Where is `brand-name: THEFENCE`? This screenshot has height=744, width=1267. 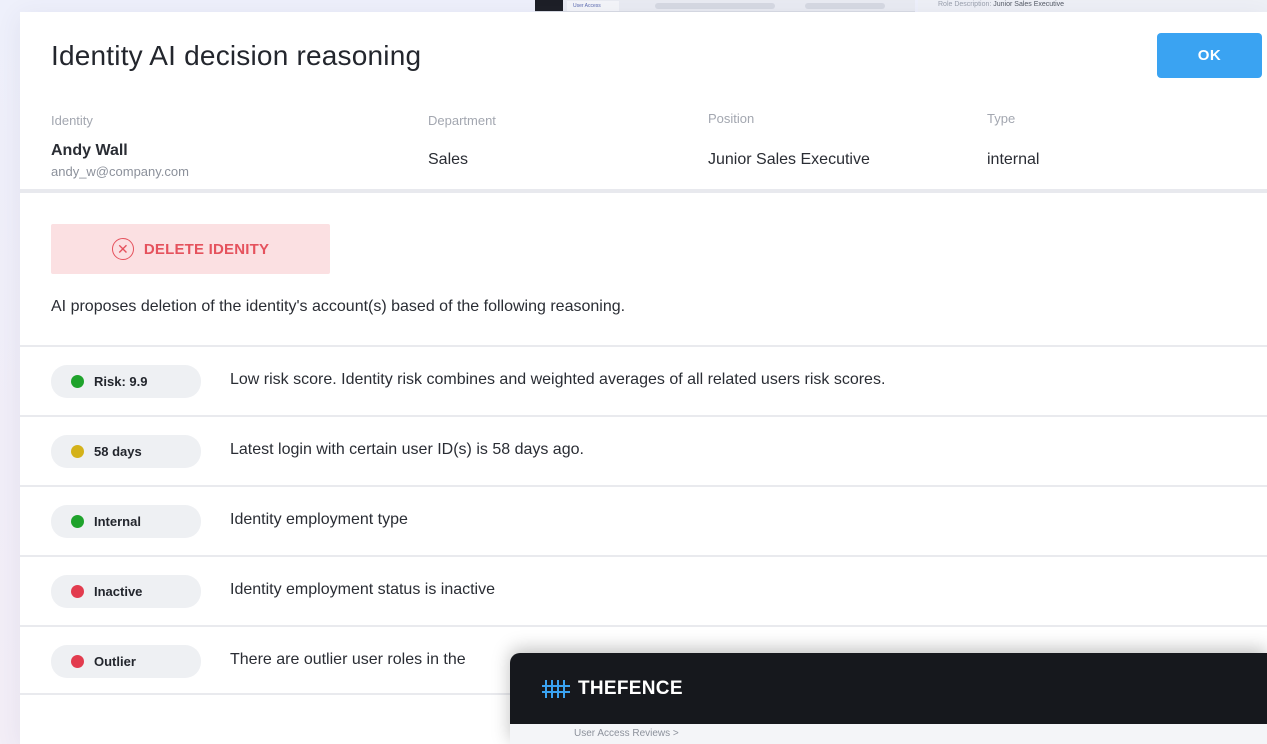 brand-name: THEFENCE is located at coordinates (630, 688).